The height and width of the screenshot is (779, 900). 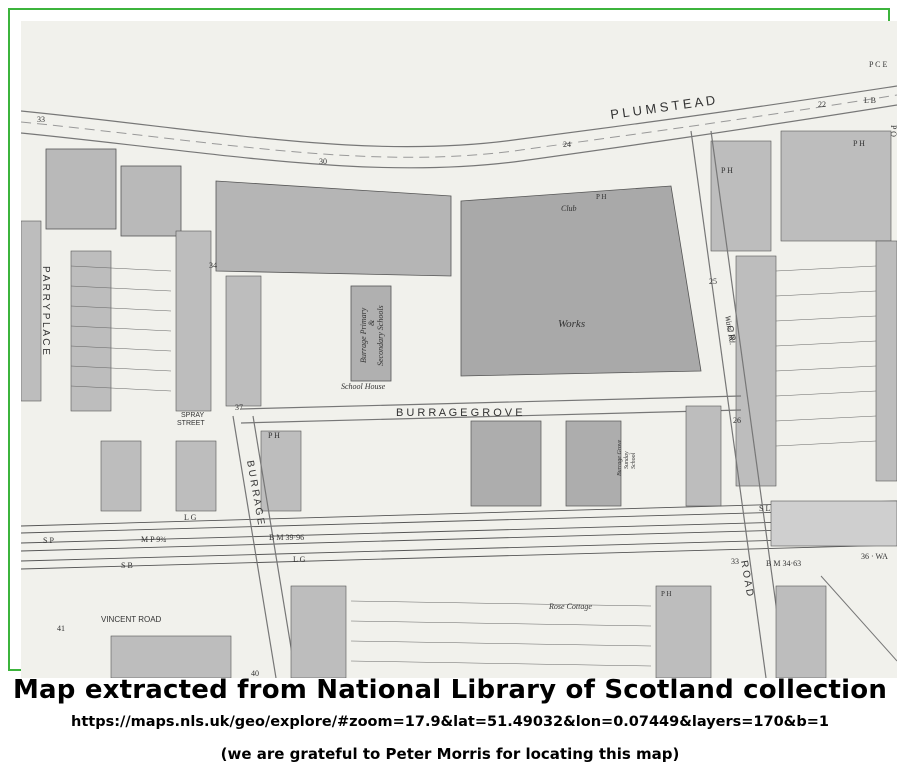 What do you see at coordinates (634, 460) in the screenshot?
I see `sunday-school-label-3: School` at bounding box center [634, 460].